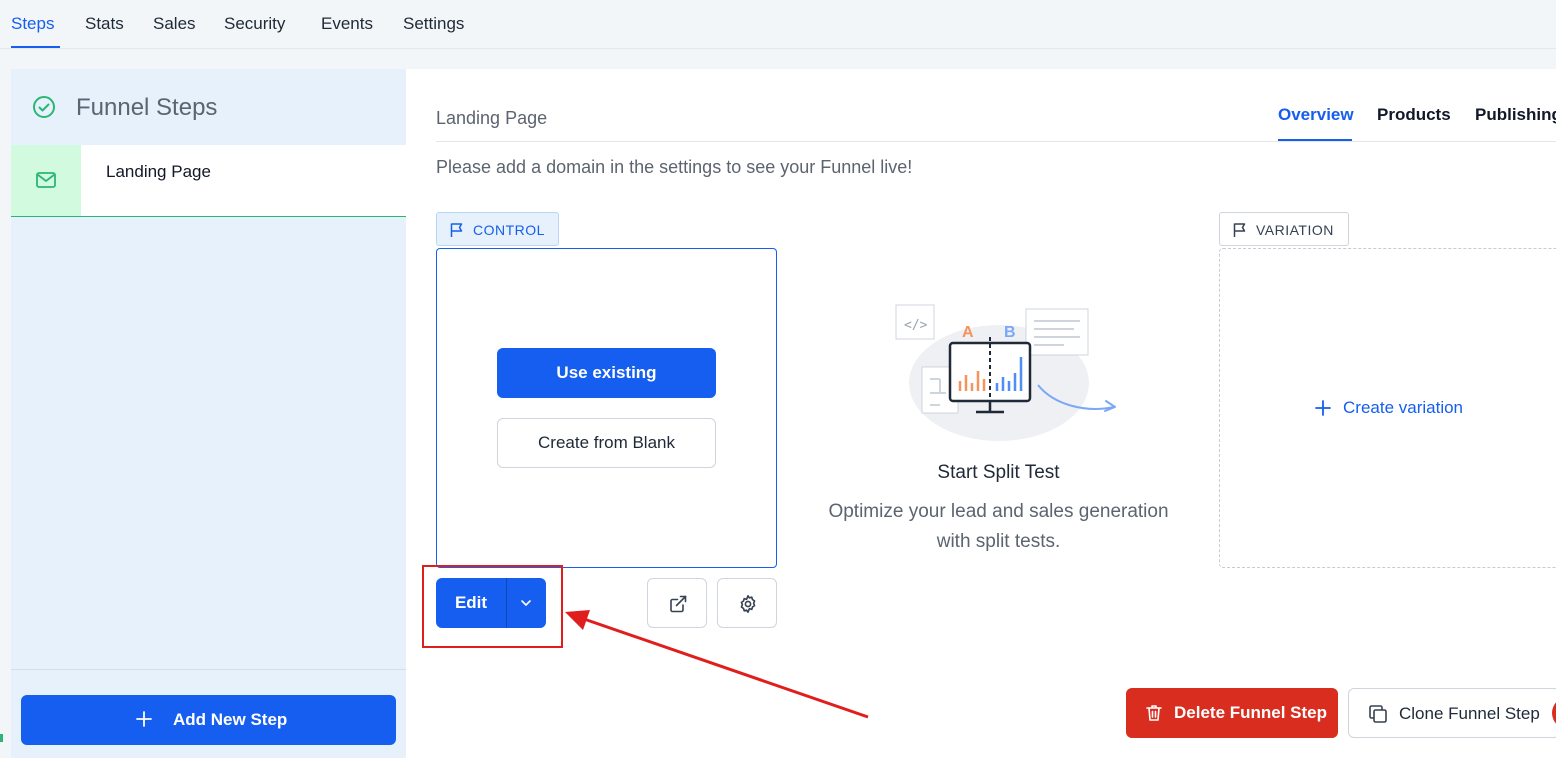 The image size is (1556, 758). I want to click on sidebar-step-label: Landing Page, so click(158, 171).